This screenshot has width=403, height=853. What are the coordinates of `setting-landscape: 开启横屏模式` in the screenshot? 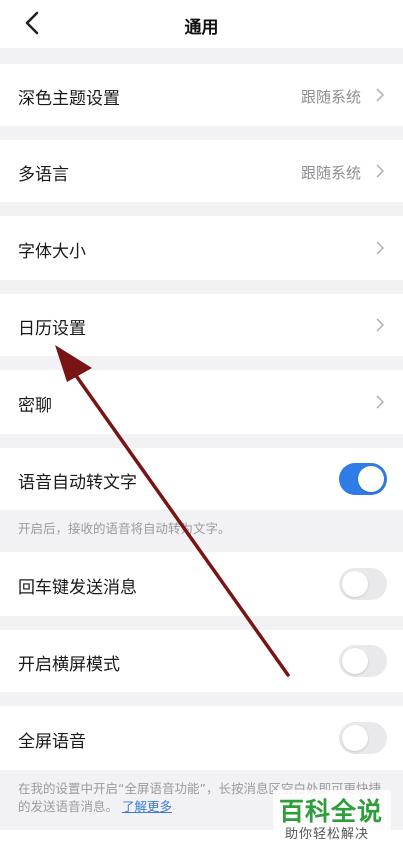 It's located at (201, 661).